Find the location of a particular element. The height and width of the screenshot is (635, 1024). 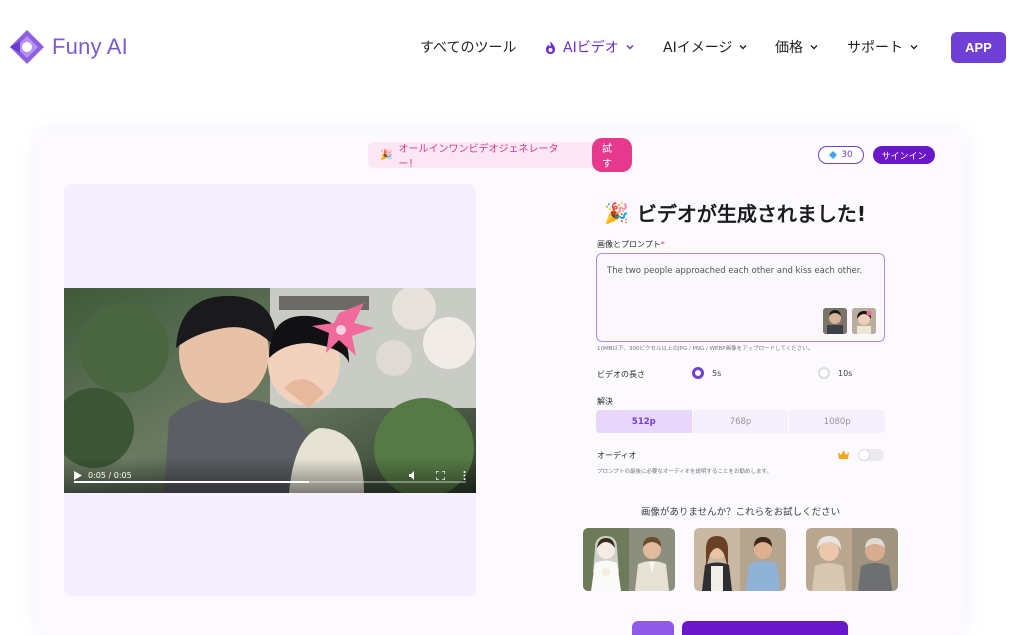

duration-option-5s: 5s is located at coordinates (755, 373).